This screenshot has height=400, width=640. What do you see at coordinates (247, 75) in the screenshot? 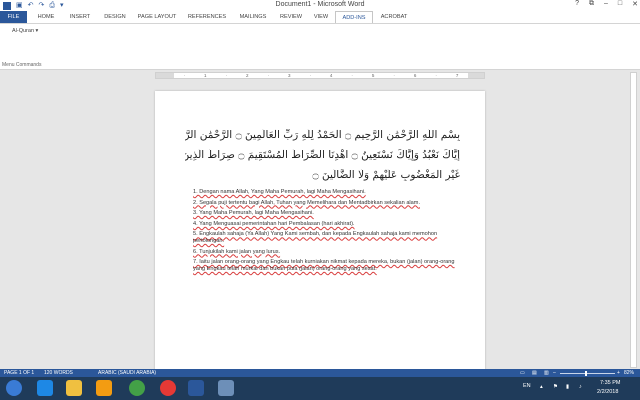
I see `ruler-tick: 2` at bounding box center [247, 75].